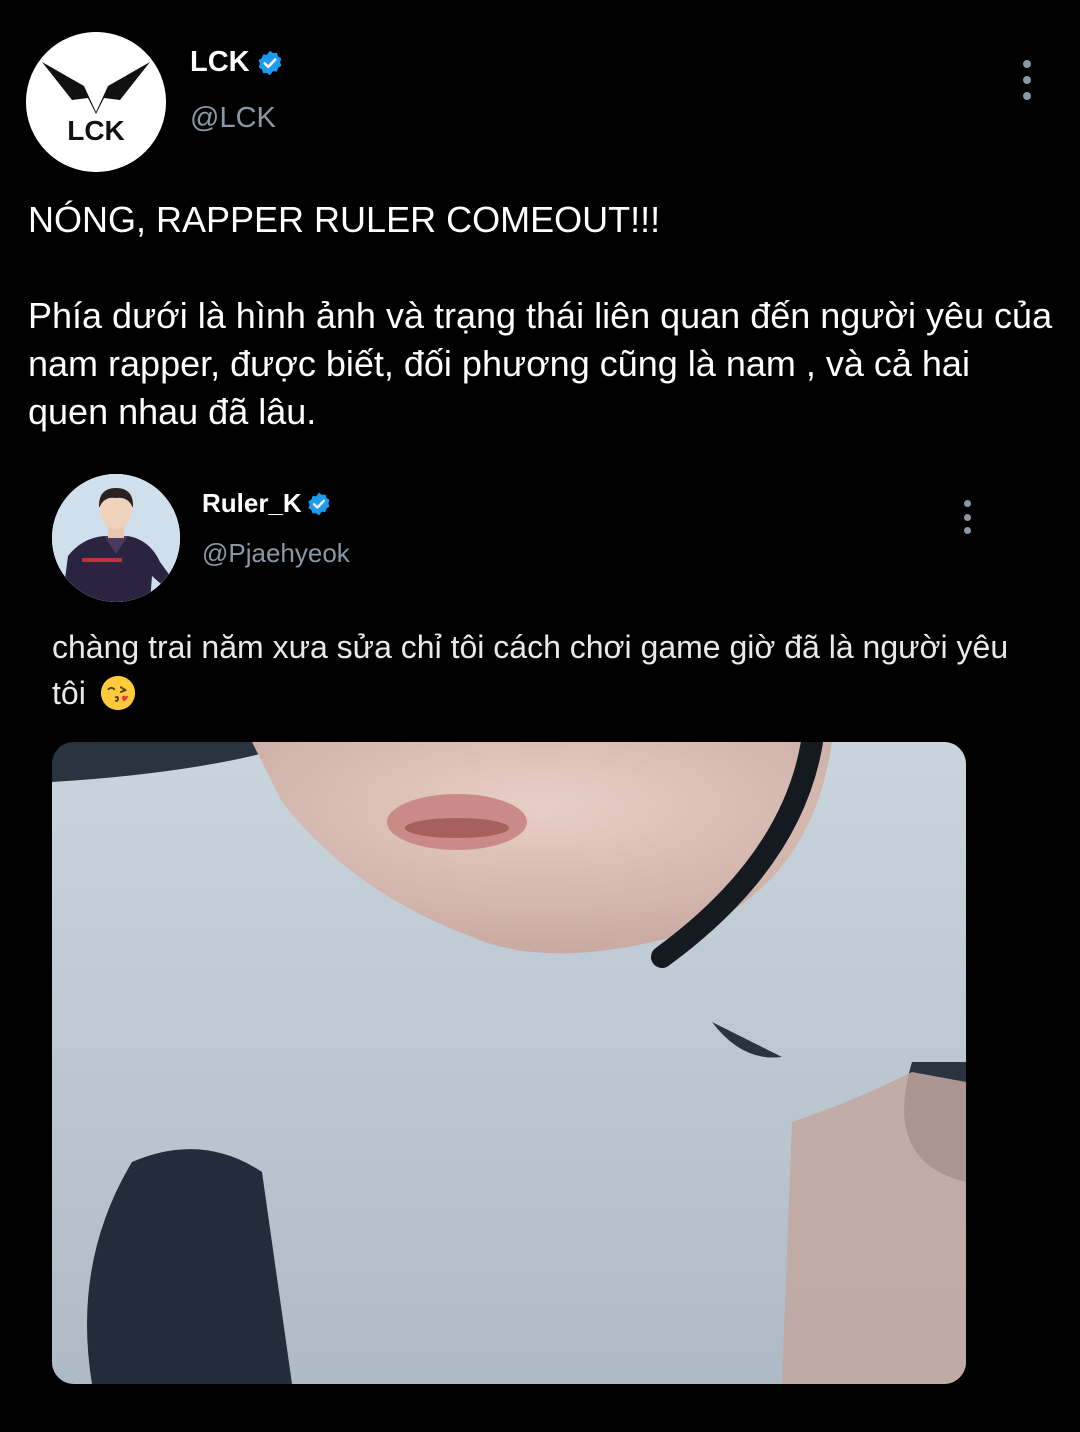  What do you see at coordinates (233, 118) in the screenshot?
I see `author-handle: @LCK` at bounding box center [233, 118].